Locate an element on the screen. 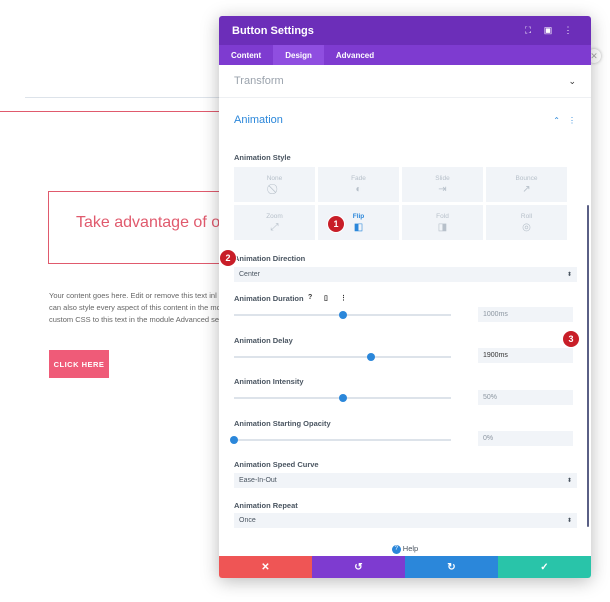  tab-advanced: Advanced is located at coordinates (355, 55).